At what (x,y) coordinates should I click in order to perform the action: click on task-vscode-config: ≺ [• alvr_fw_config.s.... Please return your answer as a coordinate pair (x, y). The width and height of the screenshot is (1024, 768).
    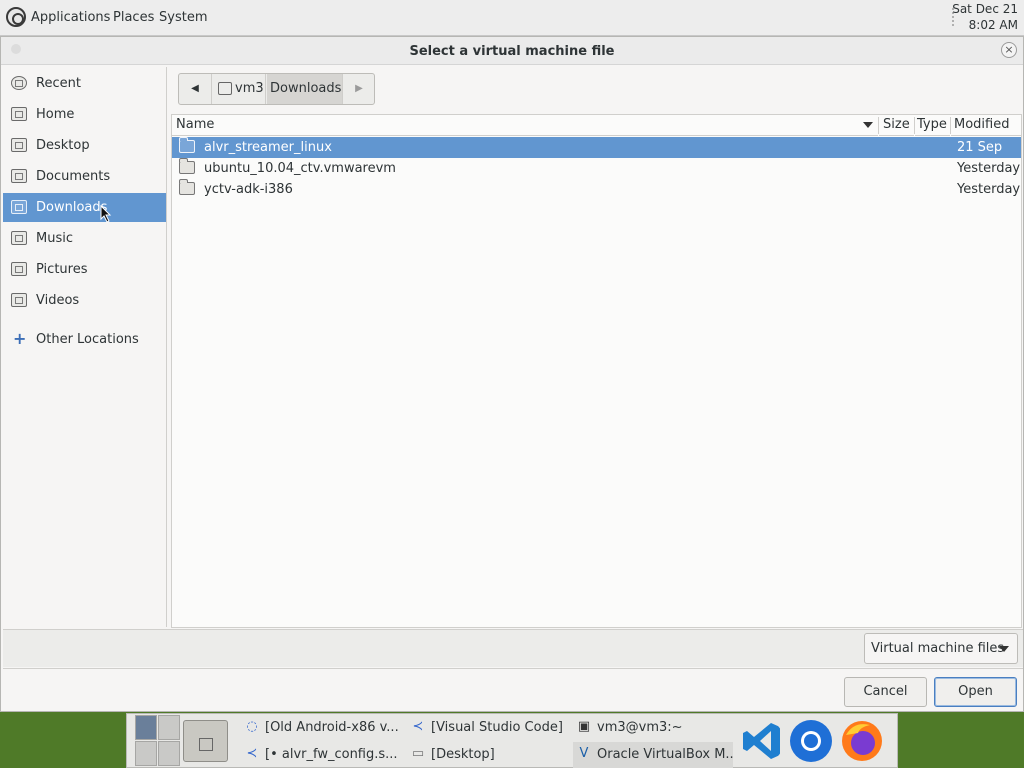
    Looking at the image, I should click on (321, 755).